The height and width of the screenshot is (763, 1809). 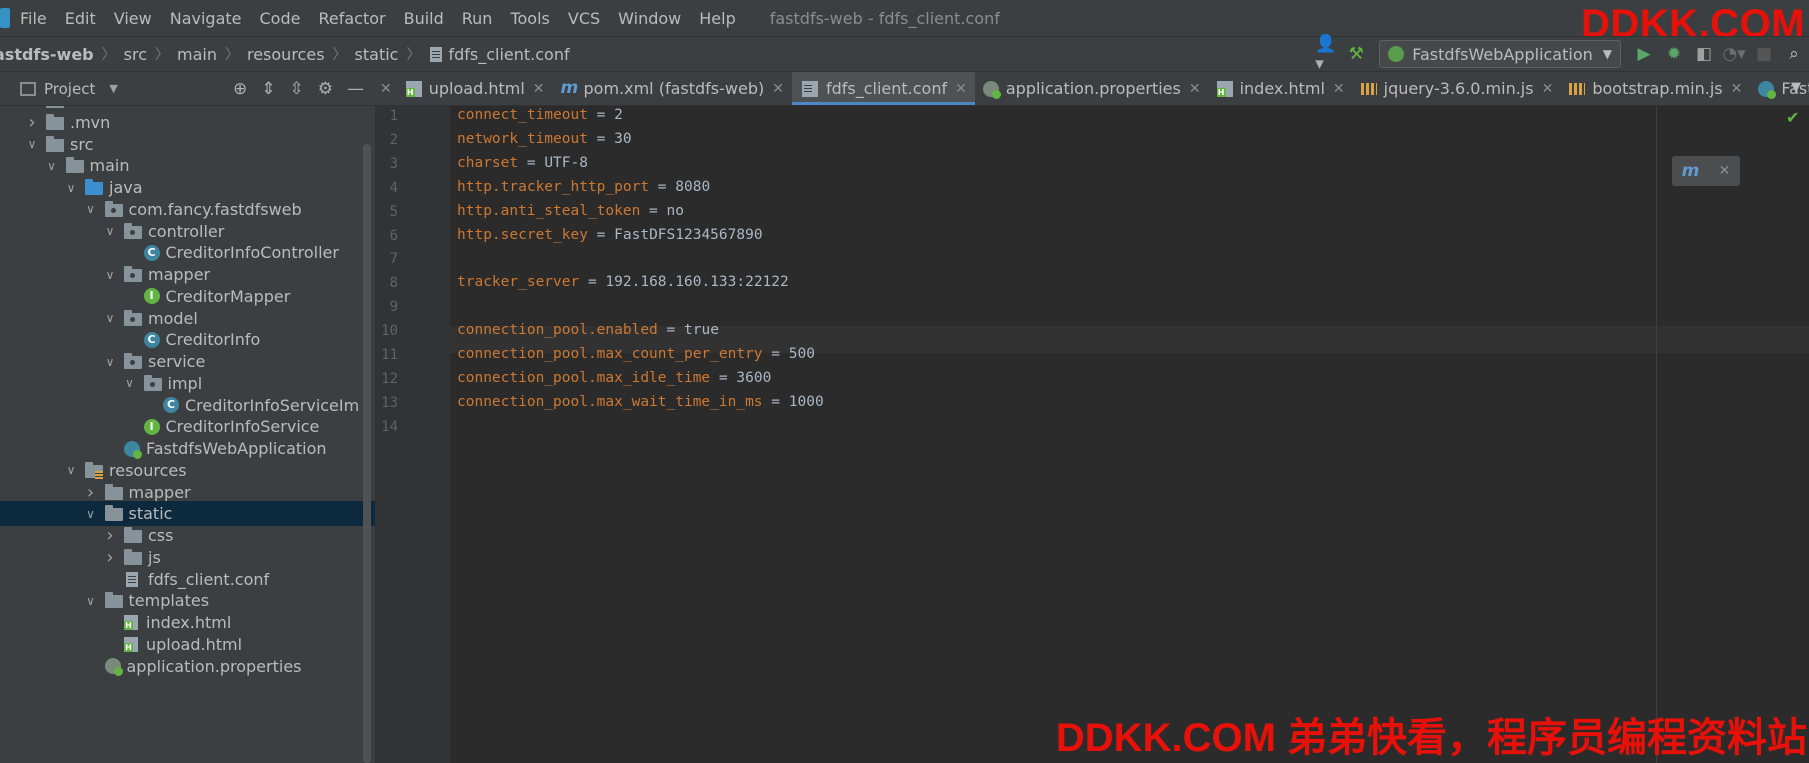 What do you see at coordinates (268, 89) in the screenshot?
I see `expand-all-icon: ⇕` at bounding box center [268, 89].